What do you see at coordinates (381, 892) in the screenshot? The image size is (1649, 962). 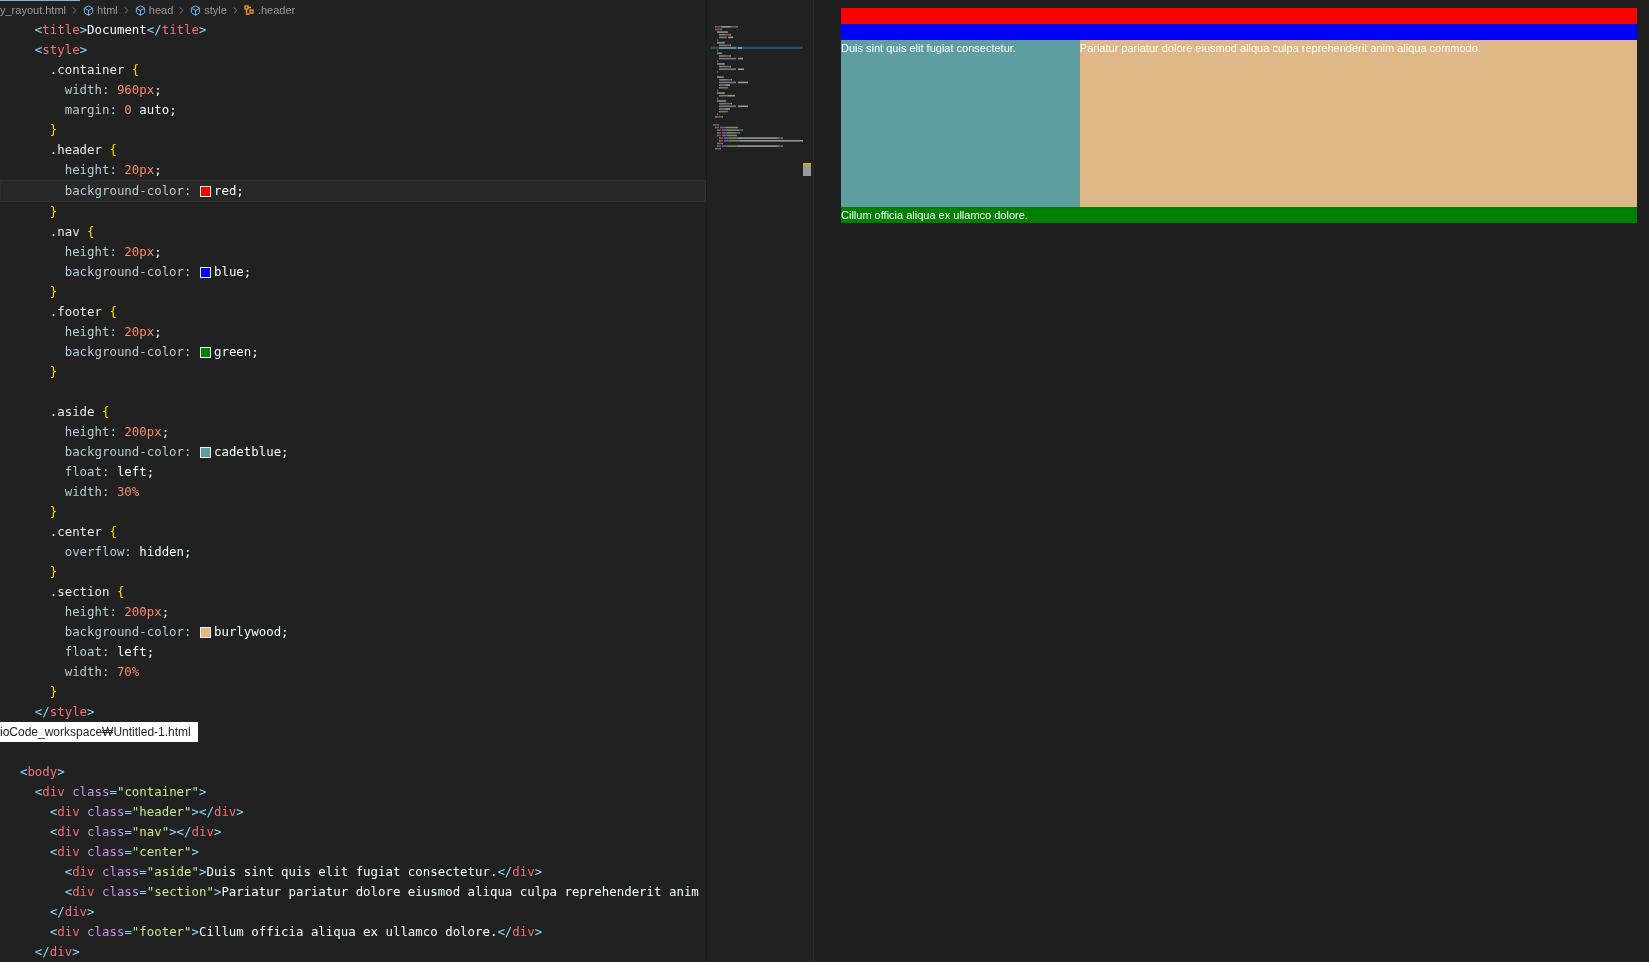 I see `code-text: <div class="section">Pariatur pariatur dolore eiusmod aliqua culpa reprehenderit anim` at bounding box center [381, 892].